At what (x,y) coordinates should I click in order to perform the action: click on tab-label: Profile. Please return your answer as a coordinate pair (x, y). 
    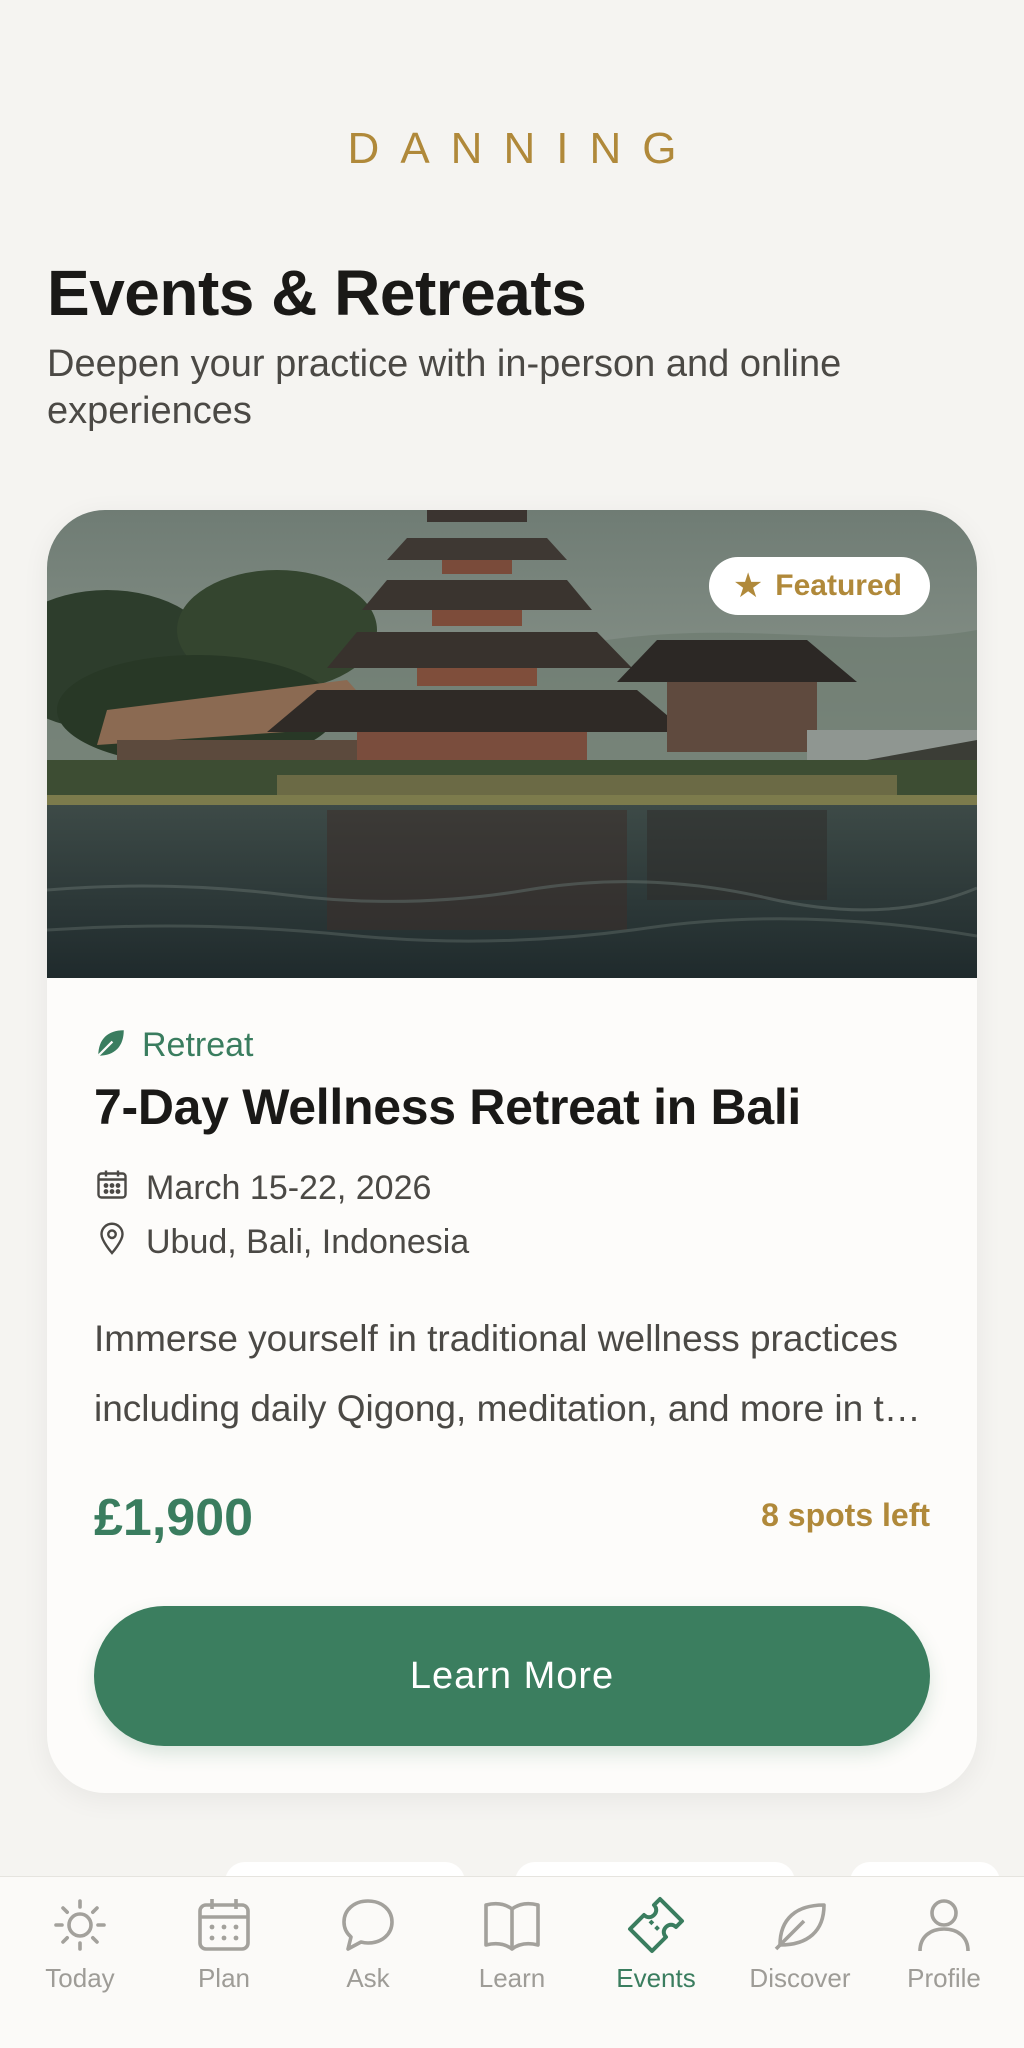
    Looking at the image, I should click on (944, 1978).